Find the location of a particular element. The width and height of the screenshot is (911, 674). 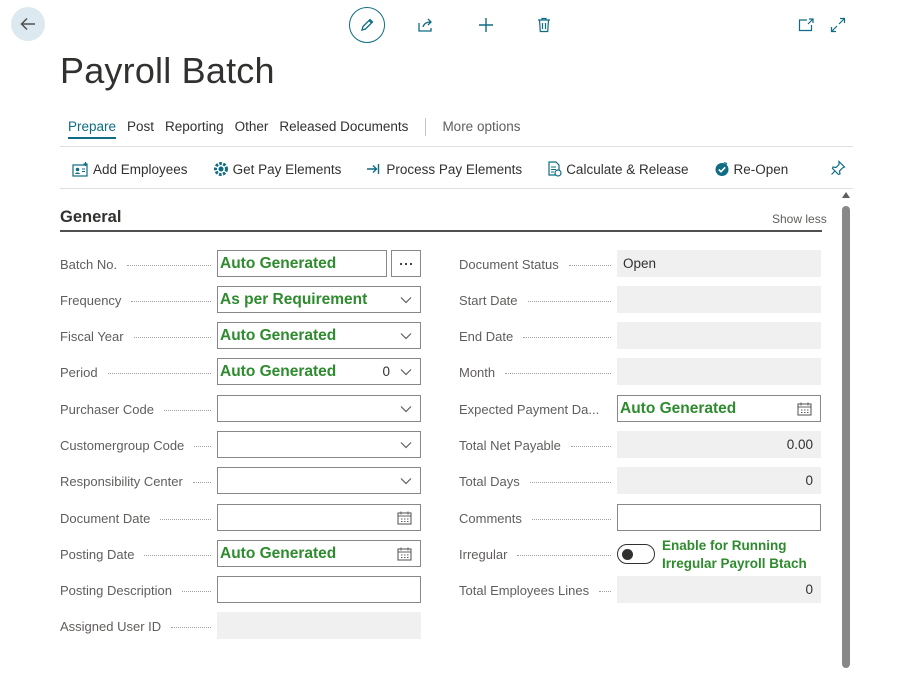

customergroup-code-label: Customergroup Code is located at coordinates (138, 445).